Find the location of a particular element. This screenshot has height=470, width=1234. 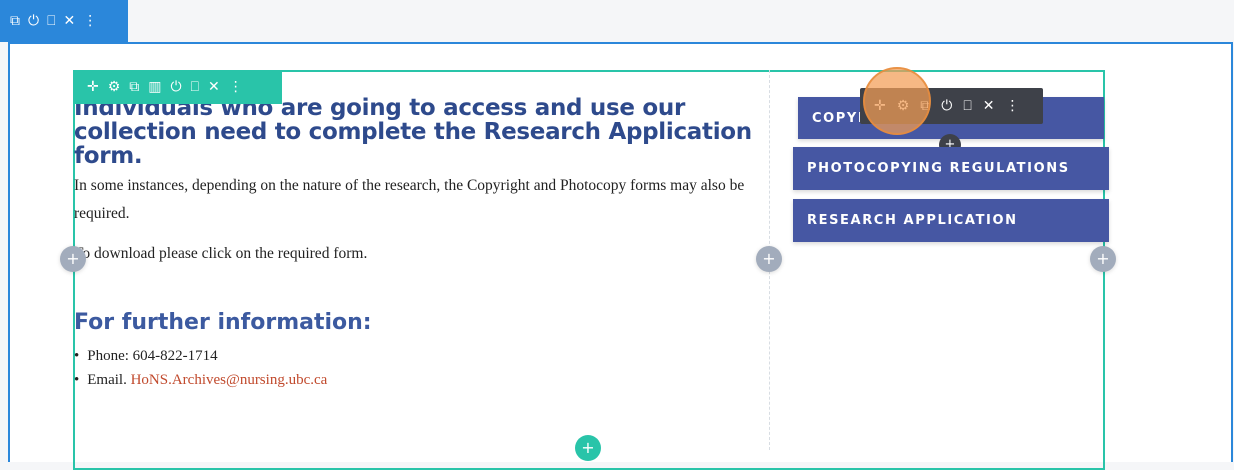

email-link: HoNS.Archives@nursing.ubc.ca is located at coordinates (229, 380).